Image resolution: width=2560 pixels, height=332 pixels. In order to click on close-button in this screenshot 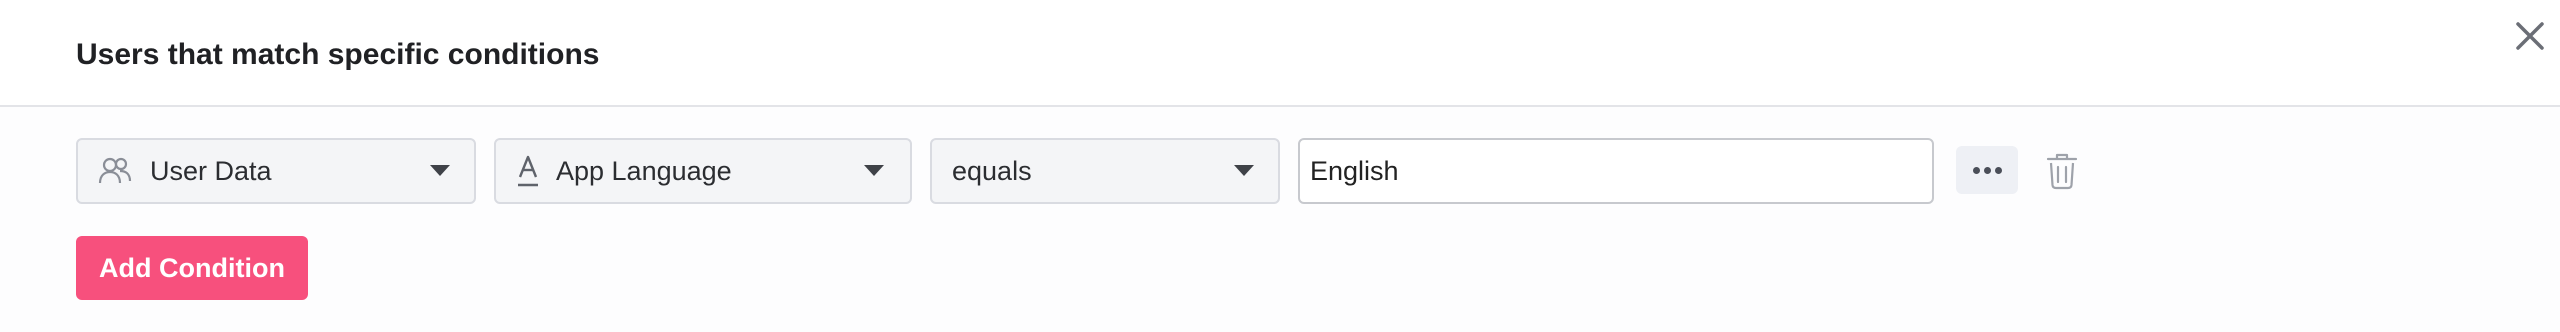, I will do `click(2529, 35)`.